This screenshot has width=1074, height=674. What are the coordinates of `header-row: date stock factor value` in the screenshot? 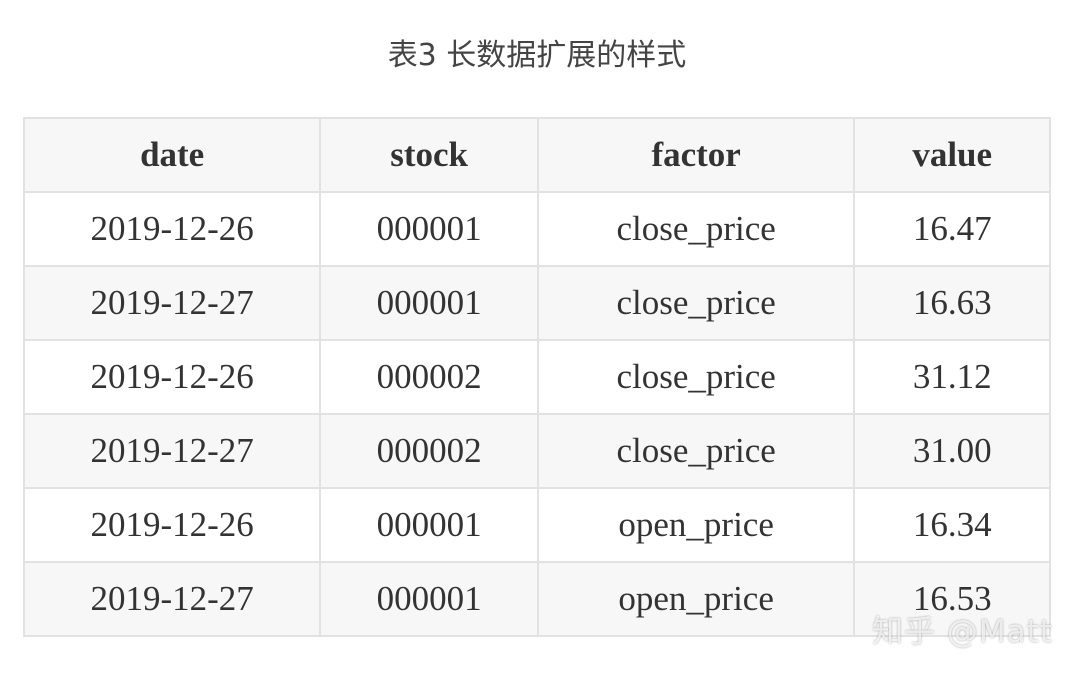 It's located at (536, 155).